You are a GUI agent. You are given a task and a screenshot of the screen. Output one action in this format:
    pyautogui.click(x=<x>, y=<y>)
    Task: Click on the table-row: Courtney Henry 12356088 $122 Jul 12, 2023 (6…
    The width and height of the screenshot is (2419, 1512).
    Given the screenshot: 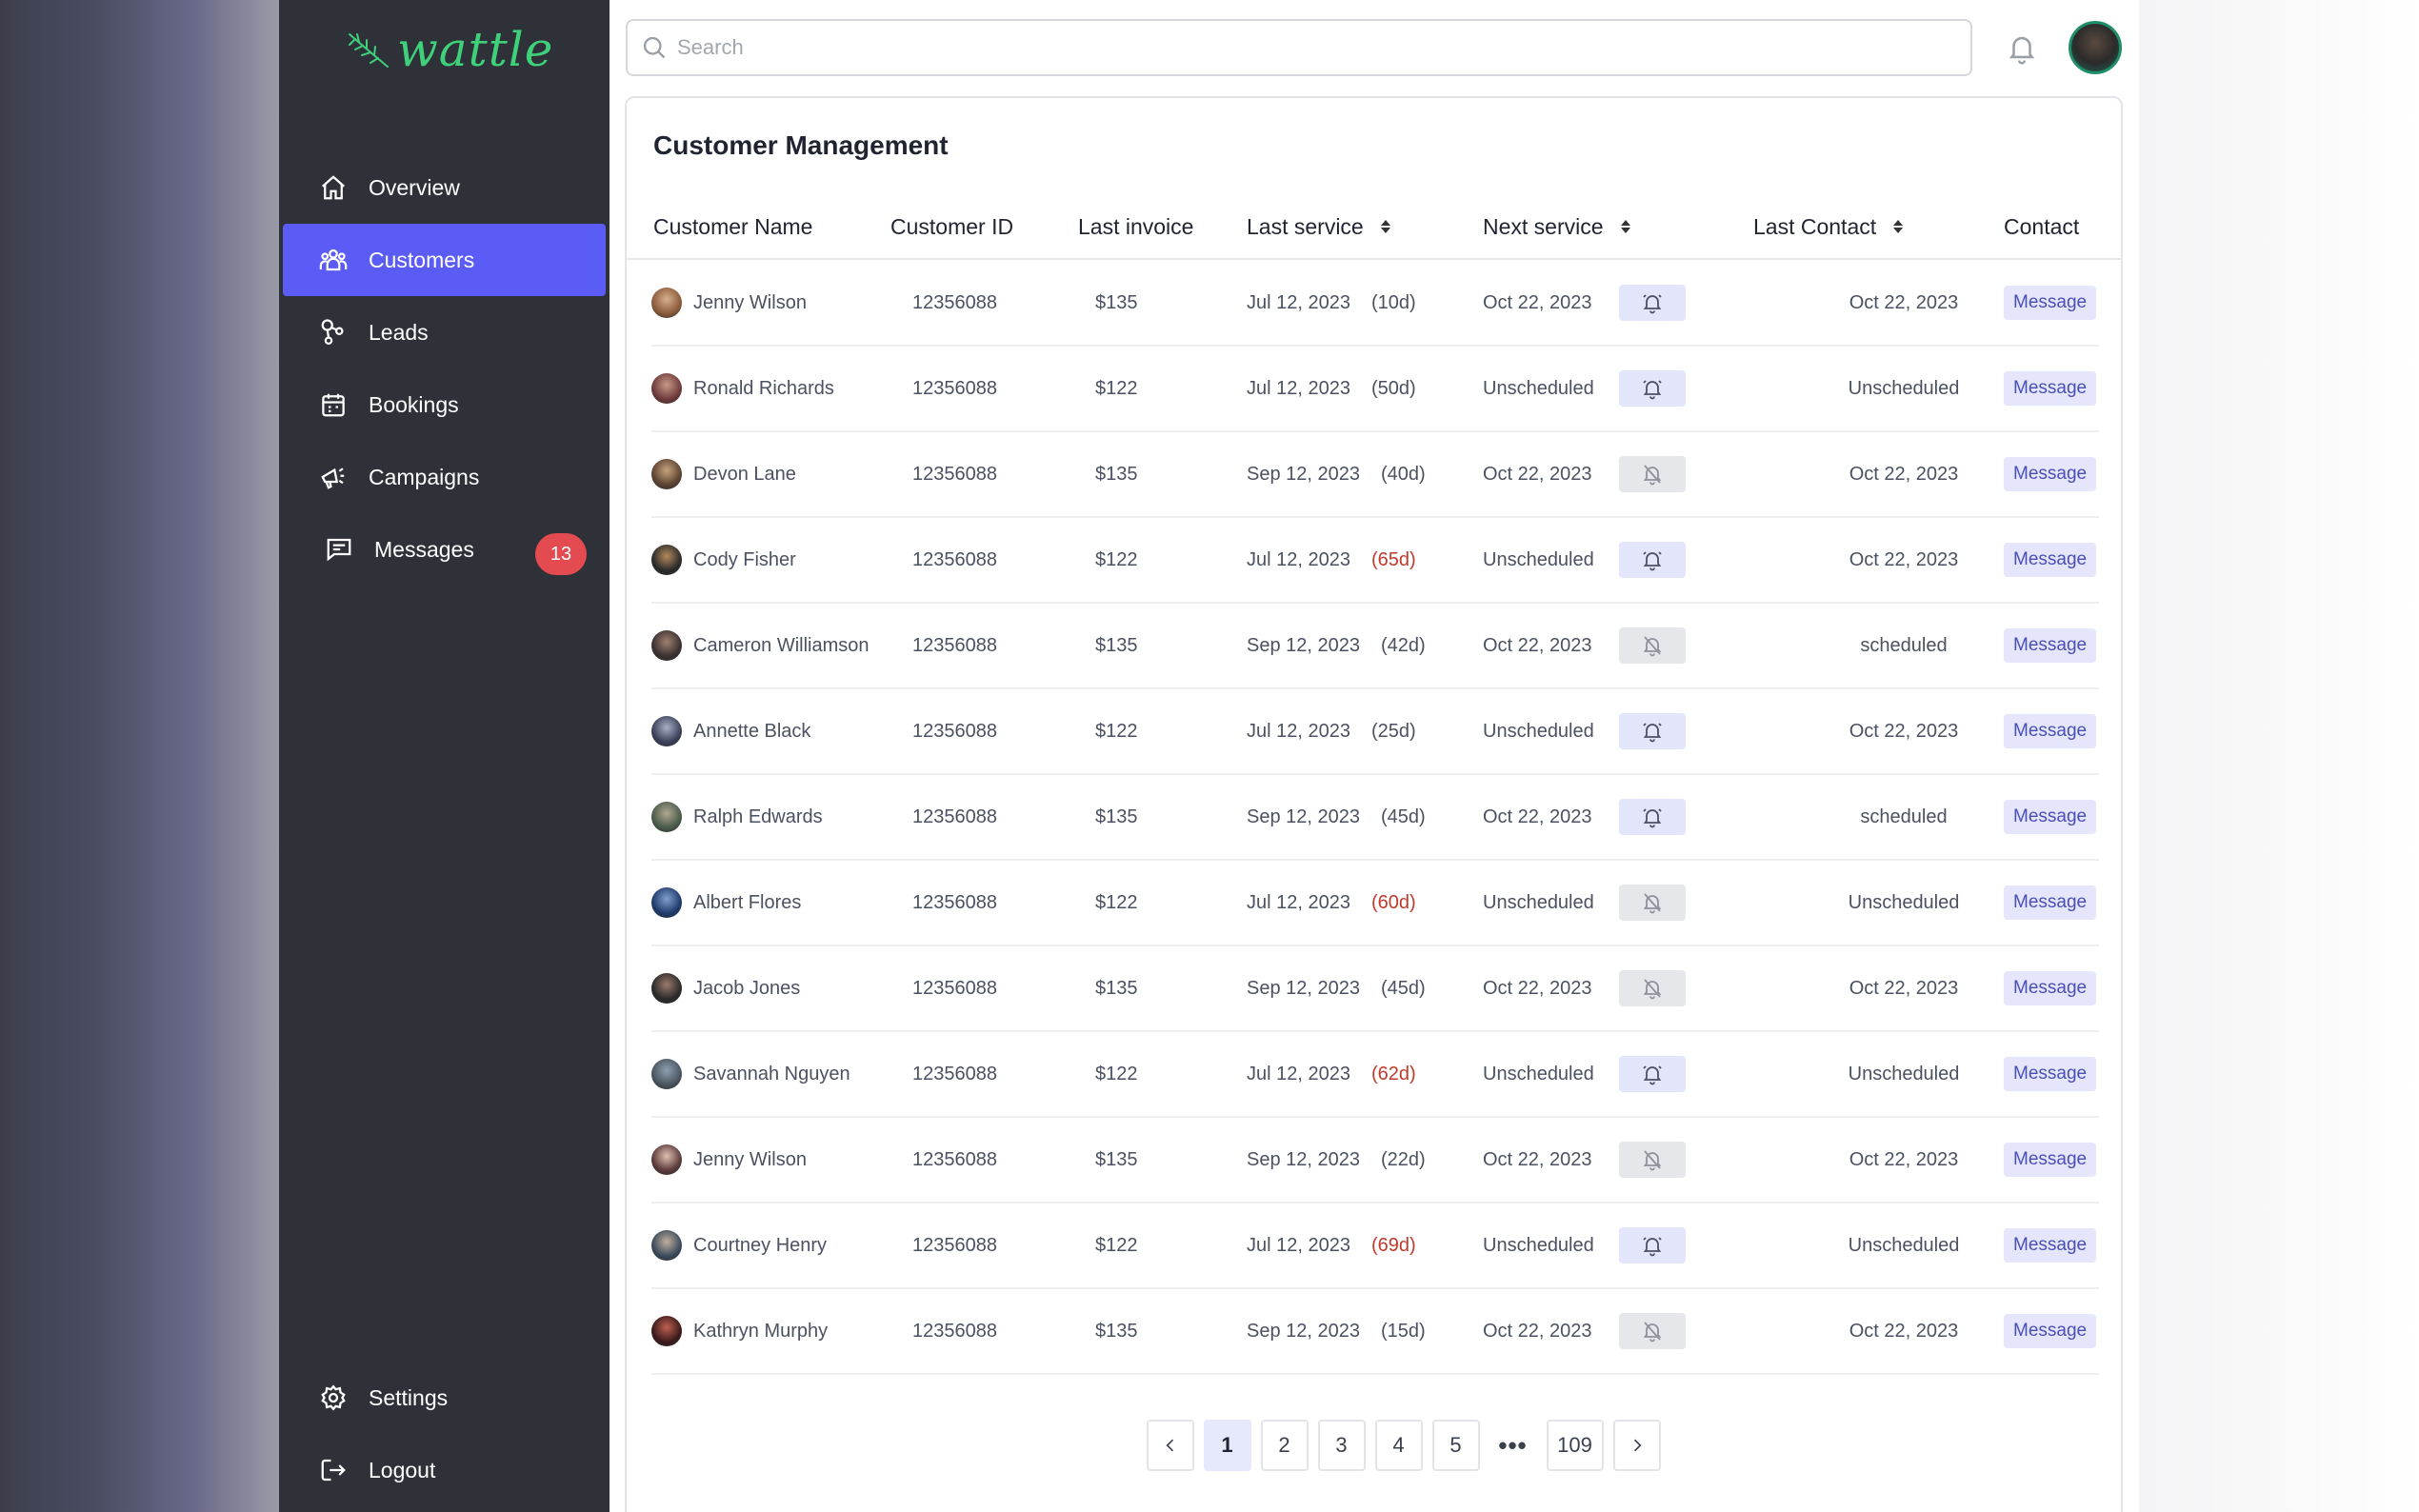 What is the action you would take?
    pyautogui.click(x=1375, y=1246)
    